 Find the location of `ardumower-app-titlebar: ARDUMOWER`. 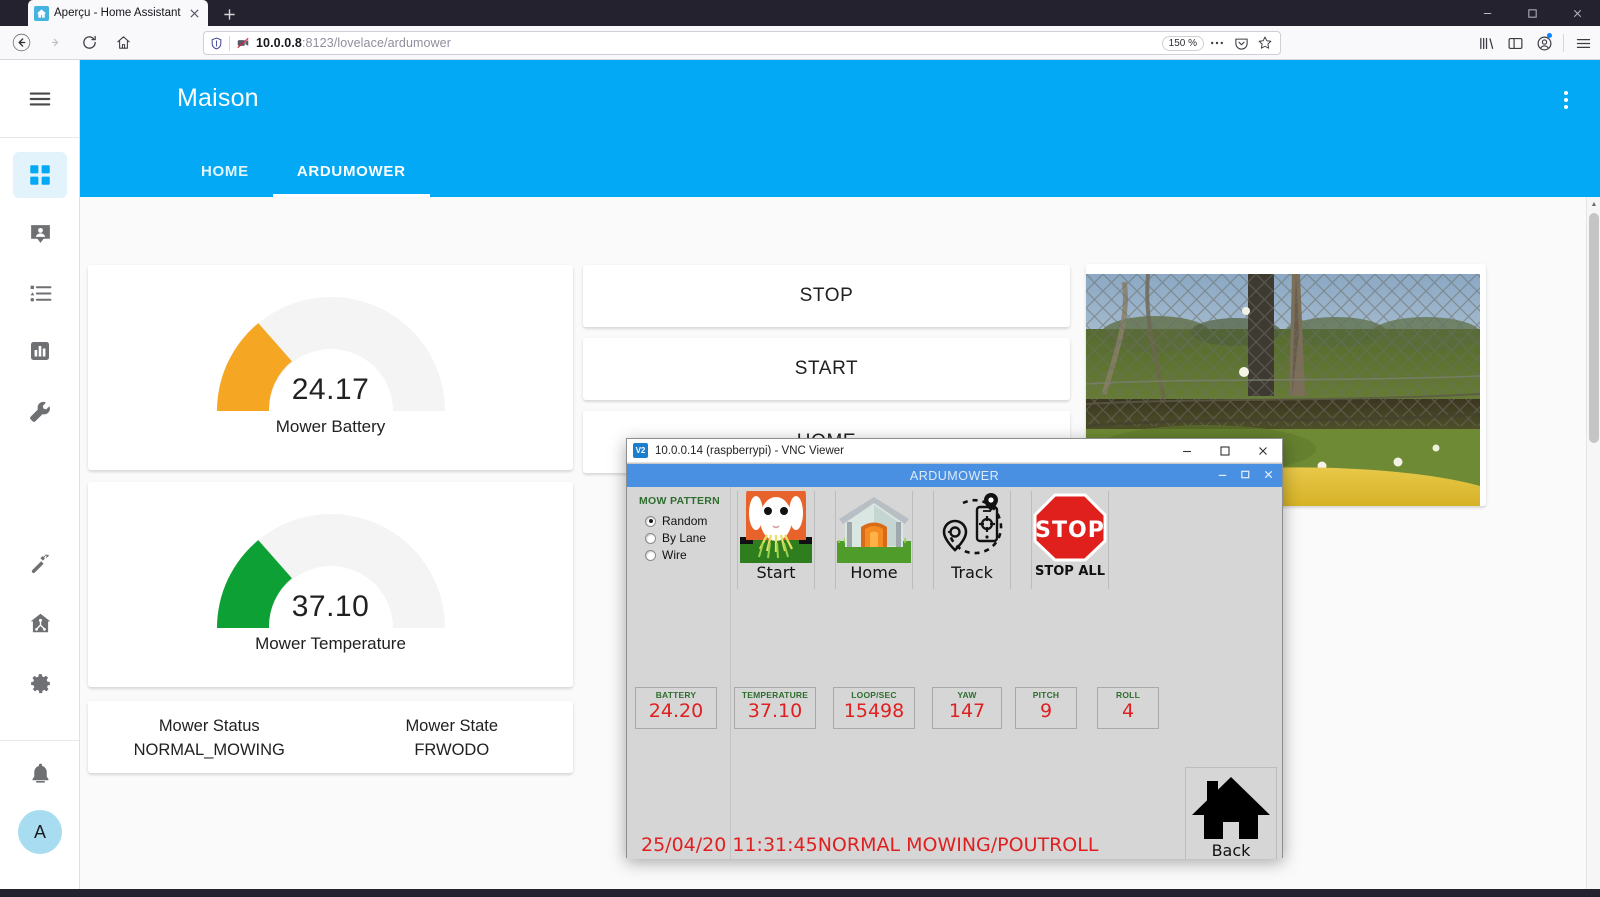

ardumower-app-titlebar: ARDUMOWER is located at coordinates (954, 475).